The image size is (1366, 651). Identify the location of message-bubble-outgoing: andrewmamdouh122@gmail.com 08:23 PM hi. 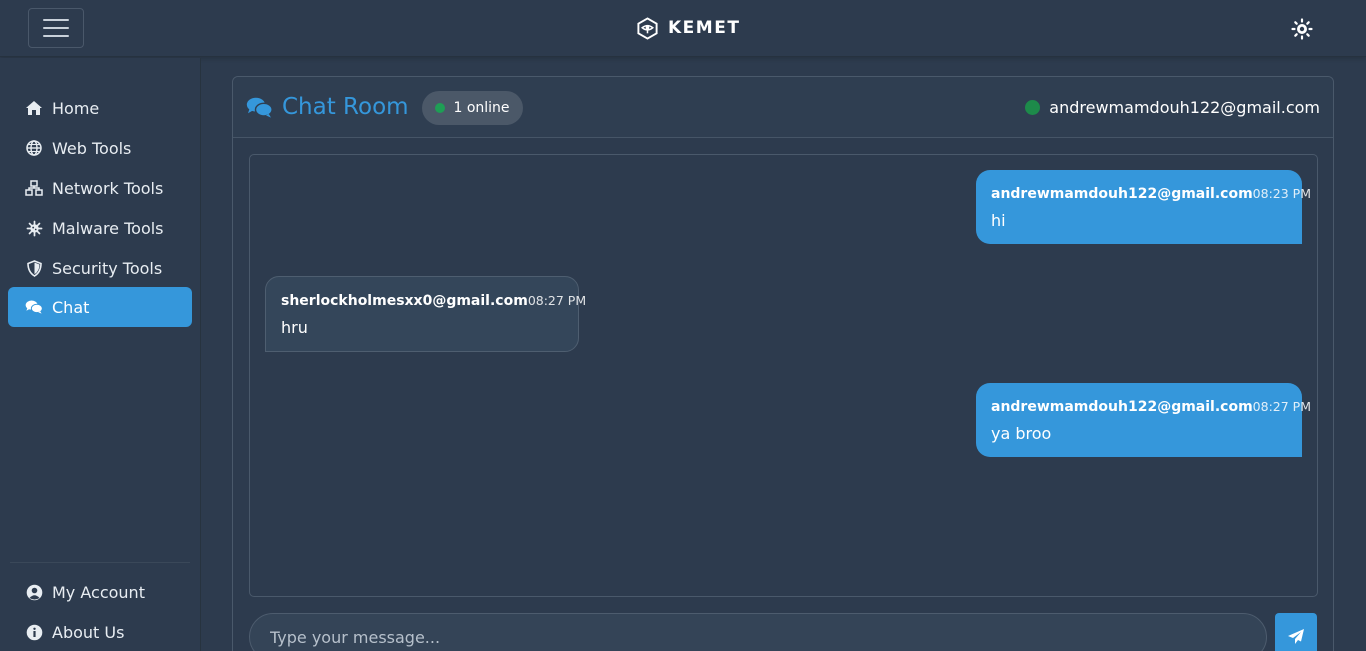
(1143, 207).